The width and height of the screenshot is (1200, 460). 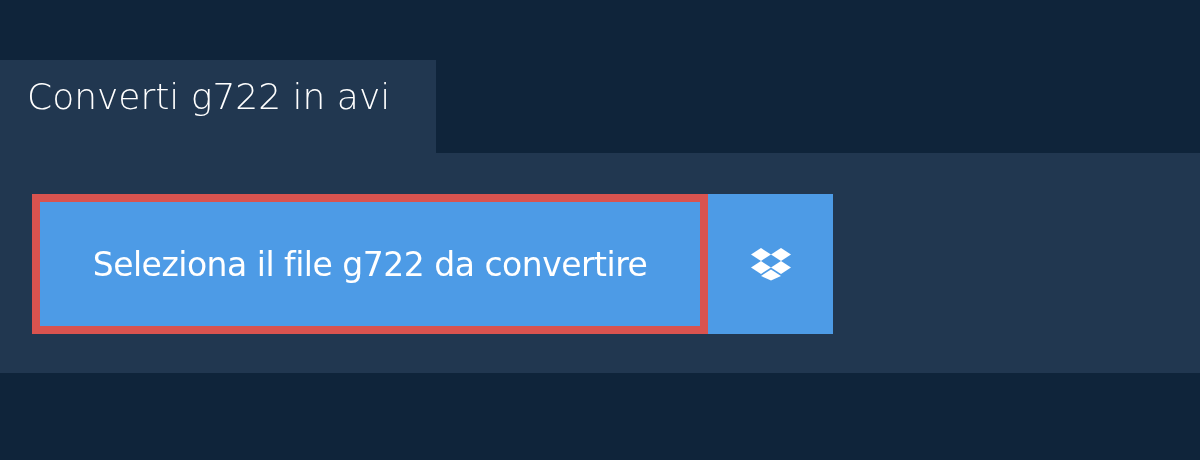 I want to click on dropbox-icon, so click(x=770, y=264).